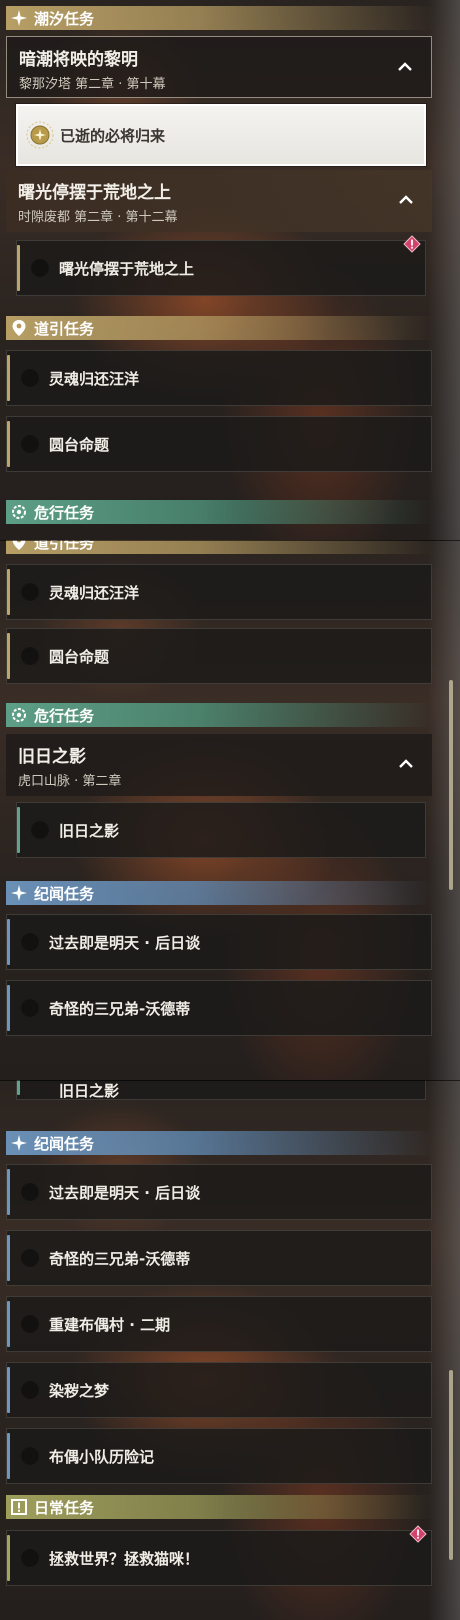 This screenshot has height=1620, width=460. What do you see at coordinates (219, 1390) in the screenshot?
I see `quest-item-dream: 染秽之梦` at bounding box center [219, 1390].